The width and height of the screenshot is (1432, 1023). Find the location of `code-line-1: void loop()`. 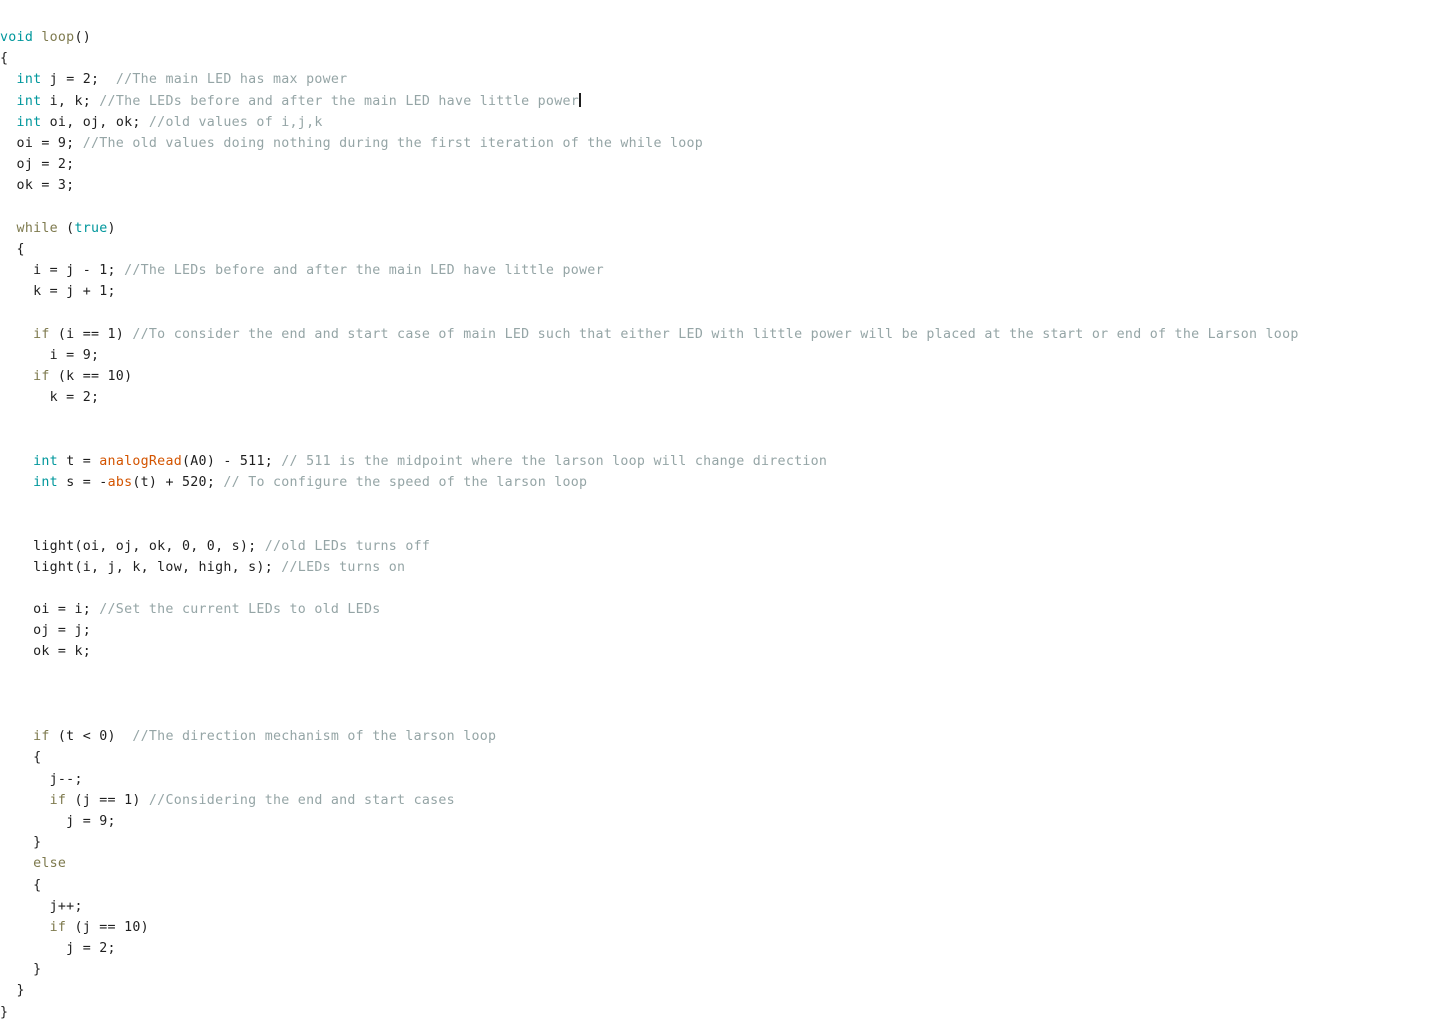

code-line-1: void loop() is located at coordinates (716, 37).